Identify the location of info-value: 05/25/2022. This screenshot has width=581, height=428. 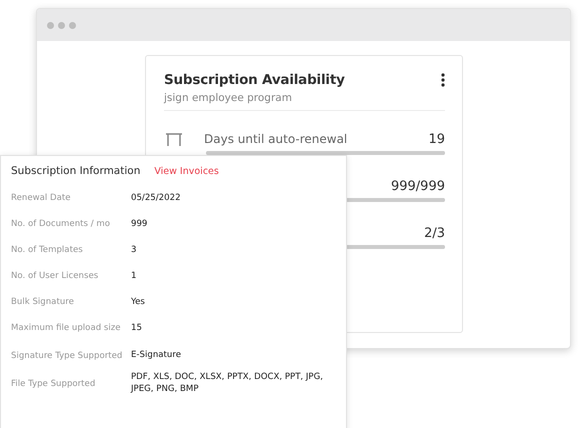
(156, 198).